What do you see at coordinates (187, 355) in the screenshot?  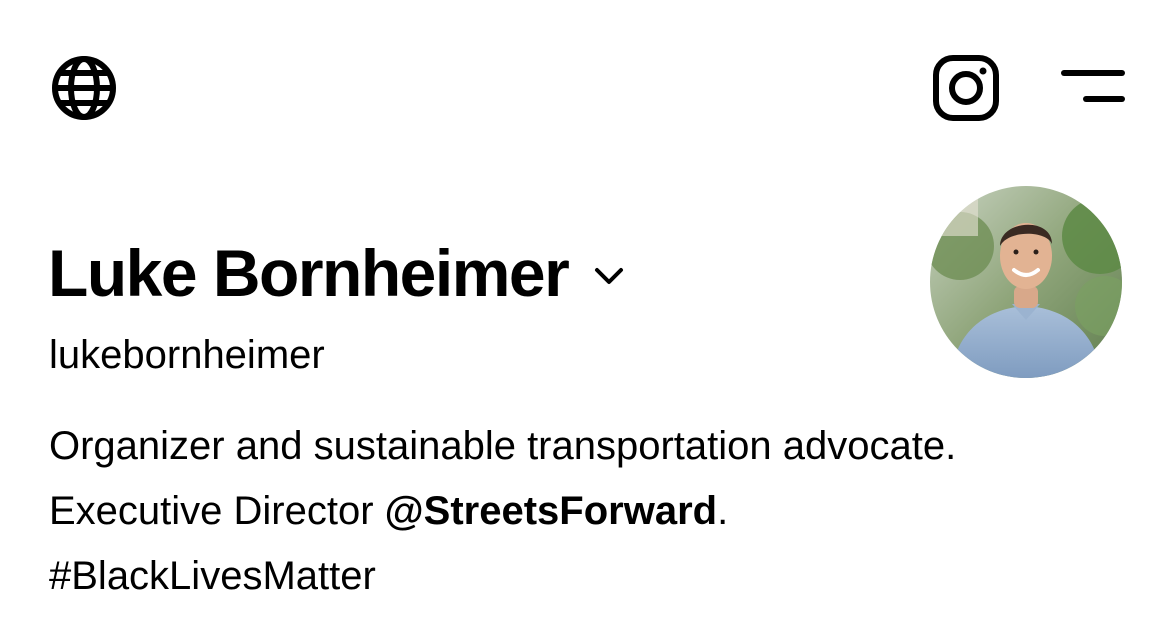 I see `username: lukebornheimer` at bounding box center [187, 355].